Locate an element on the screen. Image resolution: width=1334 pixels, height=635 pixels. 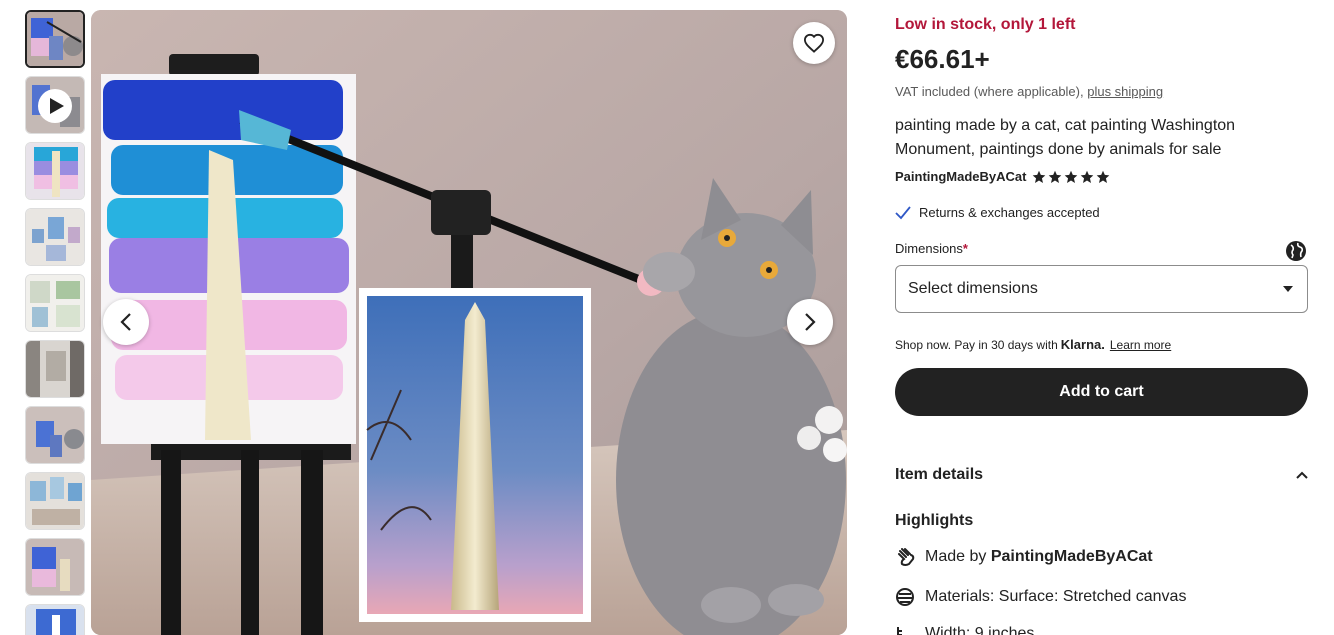
dimensions-select: Select dimensions is located at coordinates (1101, 289).